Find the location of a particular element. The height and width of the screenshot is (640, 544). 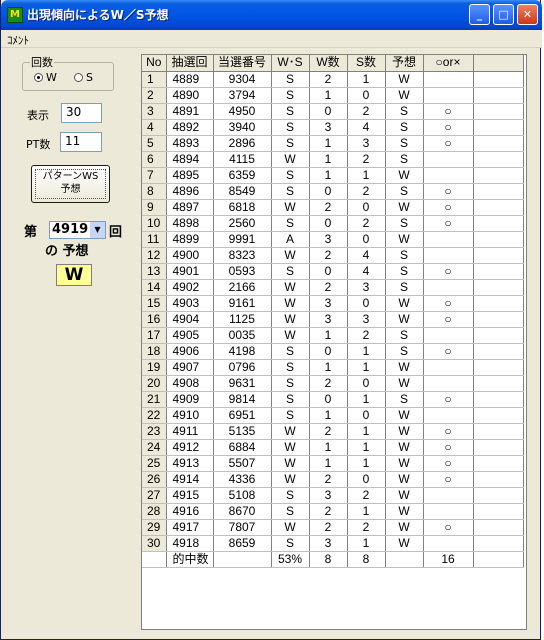

maximize-button: □ is located at coordinates (503, 14).